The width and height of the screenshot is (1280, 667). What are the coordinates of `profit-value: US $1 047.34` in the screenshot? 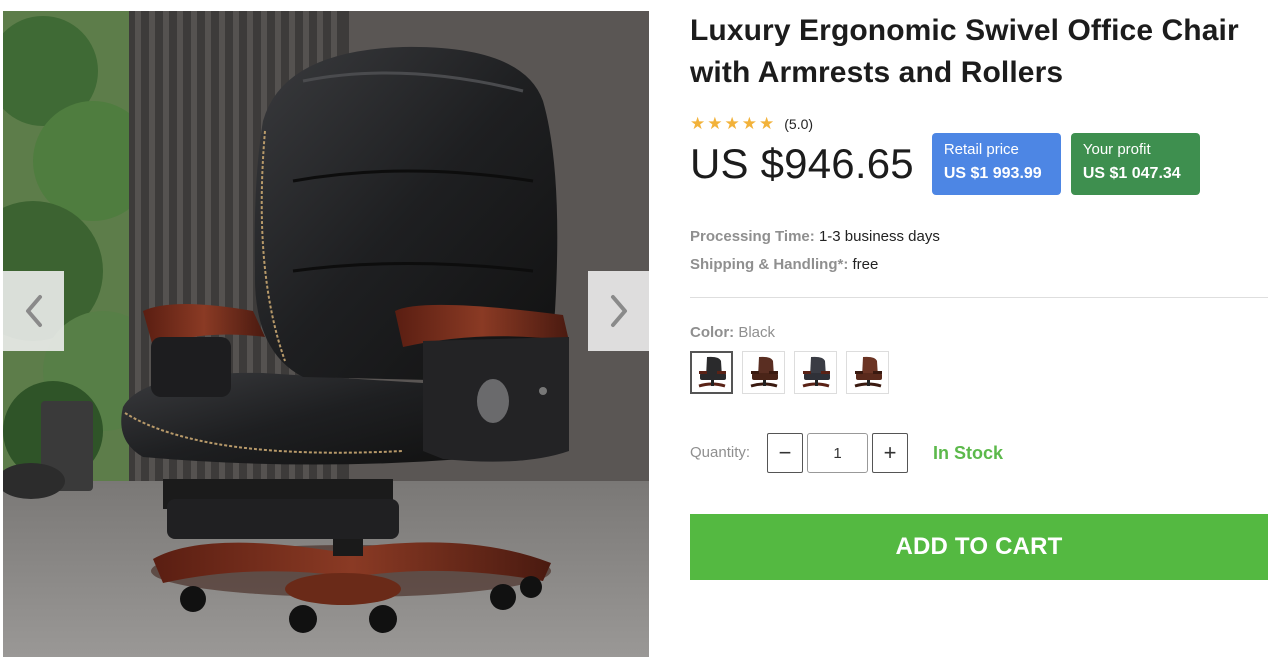 It's located at (1131, 173).